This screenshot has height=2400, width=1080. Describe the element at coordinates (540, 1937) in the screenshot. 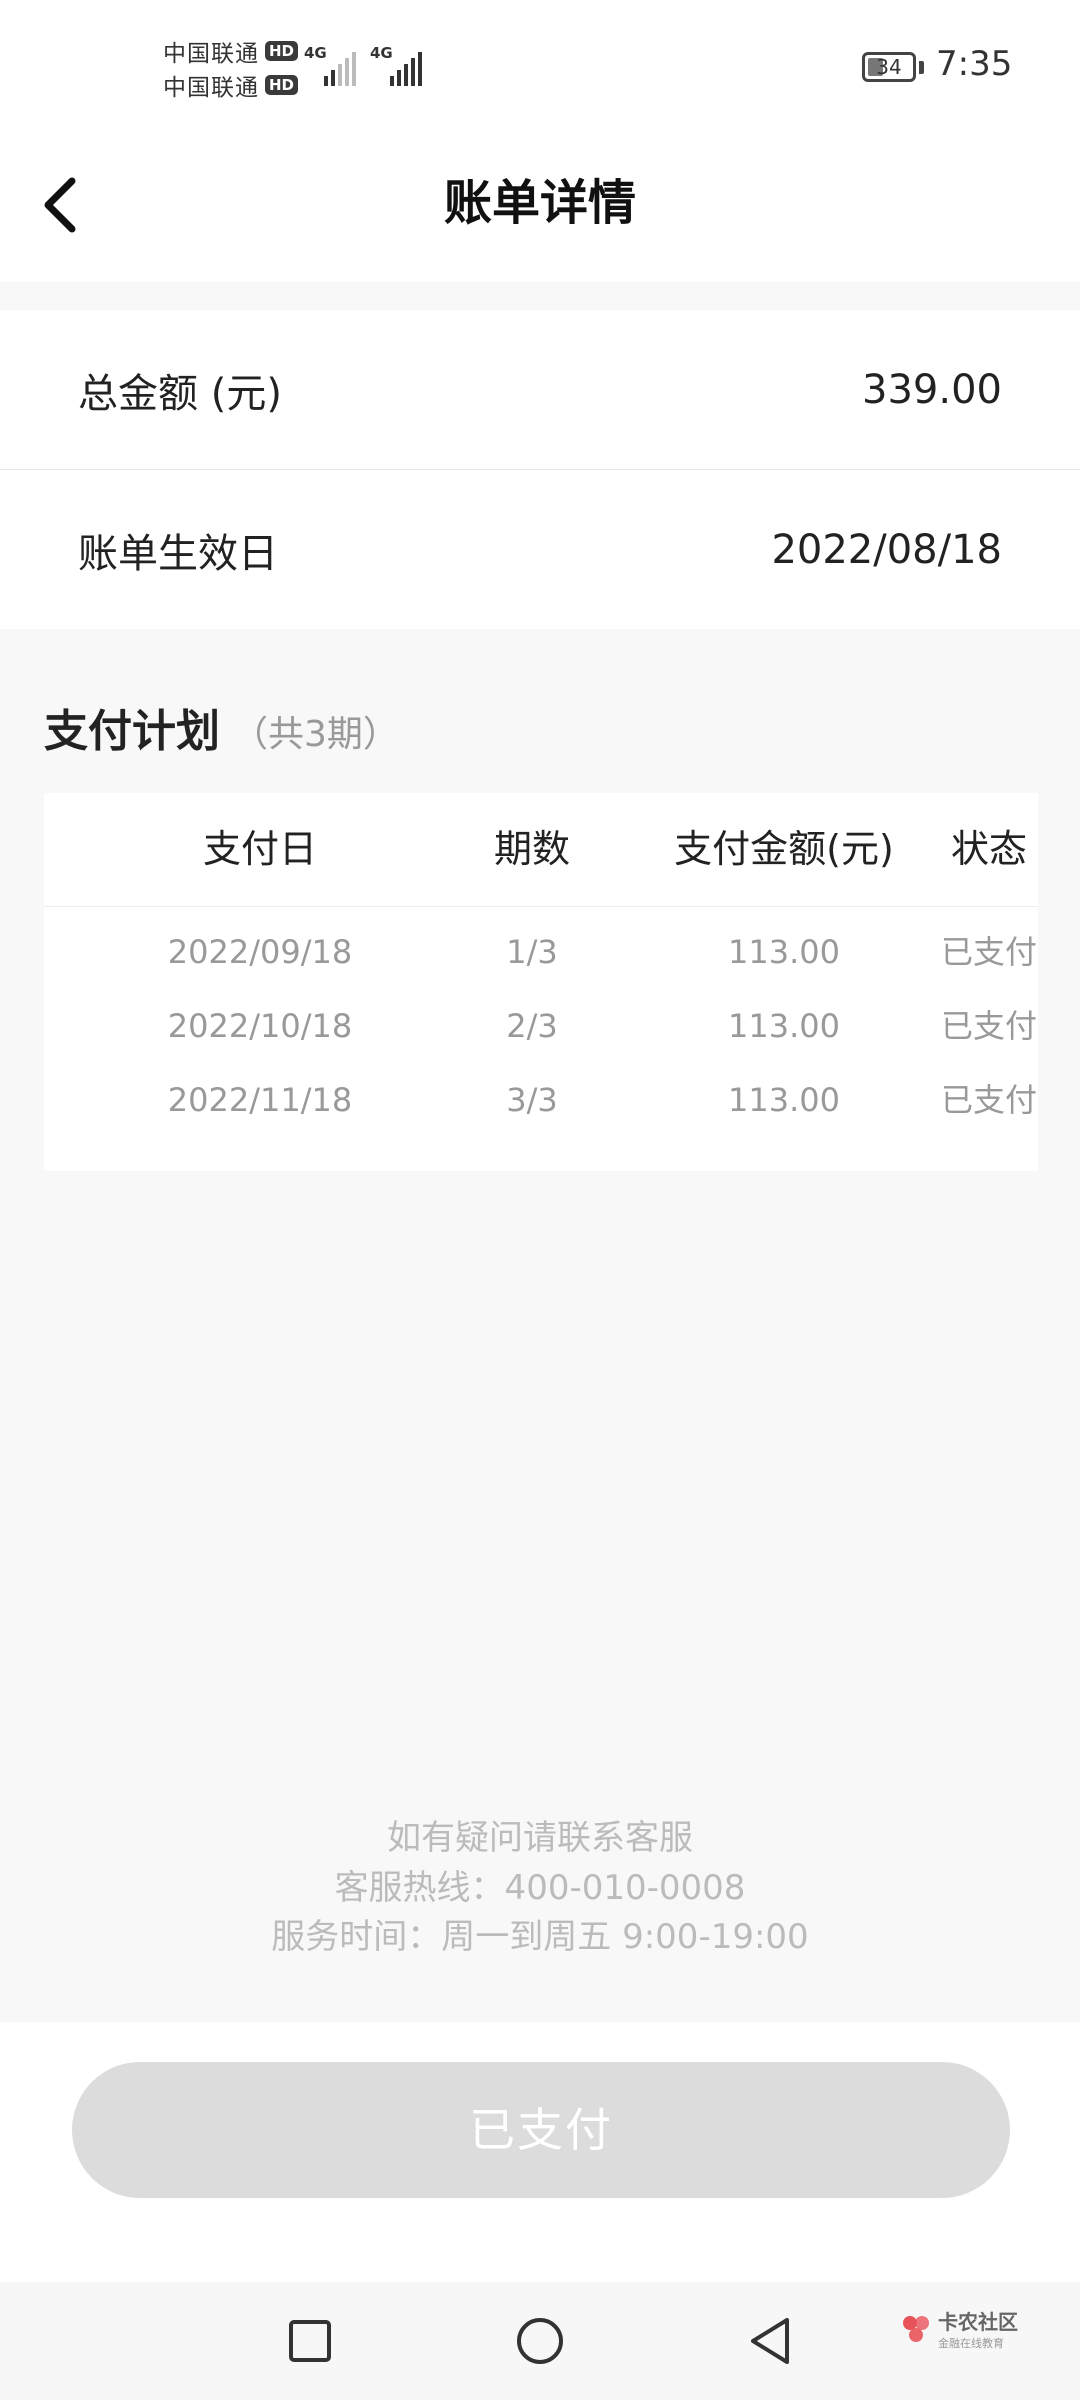

I see `service-hours-text: 服务时间：周一到周五 9:00-19:00` at that location.